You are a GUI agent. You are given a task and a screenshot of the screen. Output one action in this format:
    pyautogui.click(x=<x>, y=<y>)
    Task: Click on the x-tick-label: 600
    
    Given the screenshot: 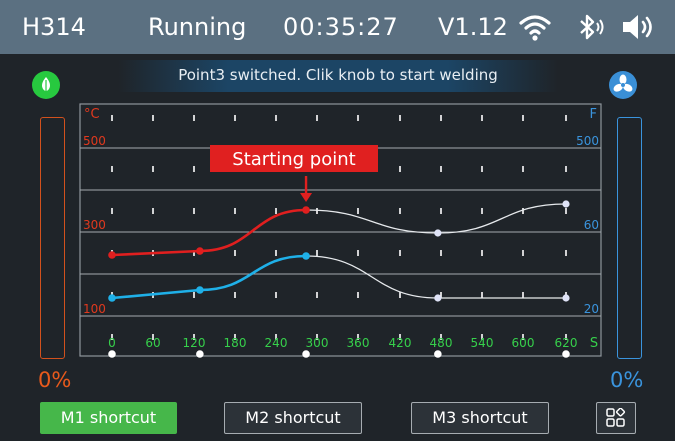 What is the action you would take?
    pyautogui.click(x=523, y=343)
    